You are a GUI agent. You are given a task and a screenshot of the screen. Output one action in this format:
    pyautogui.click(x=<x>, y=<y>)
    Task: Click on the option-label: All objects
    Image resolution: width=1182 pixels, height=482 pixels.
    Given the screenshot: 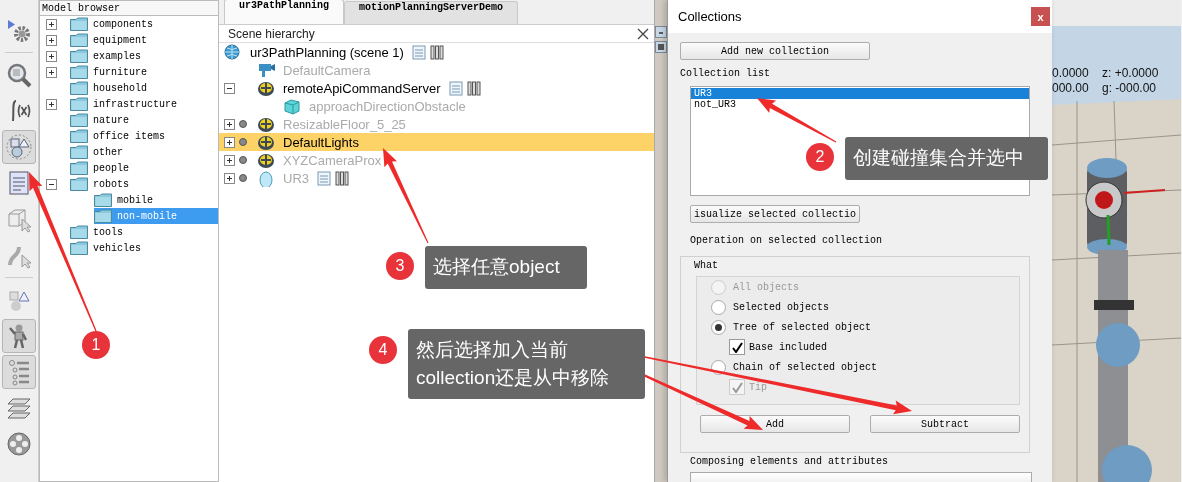 What is the action you would take?
    pyautogui.click(x=766, y=287)
    